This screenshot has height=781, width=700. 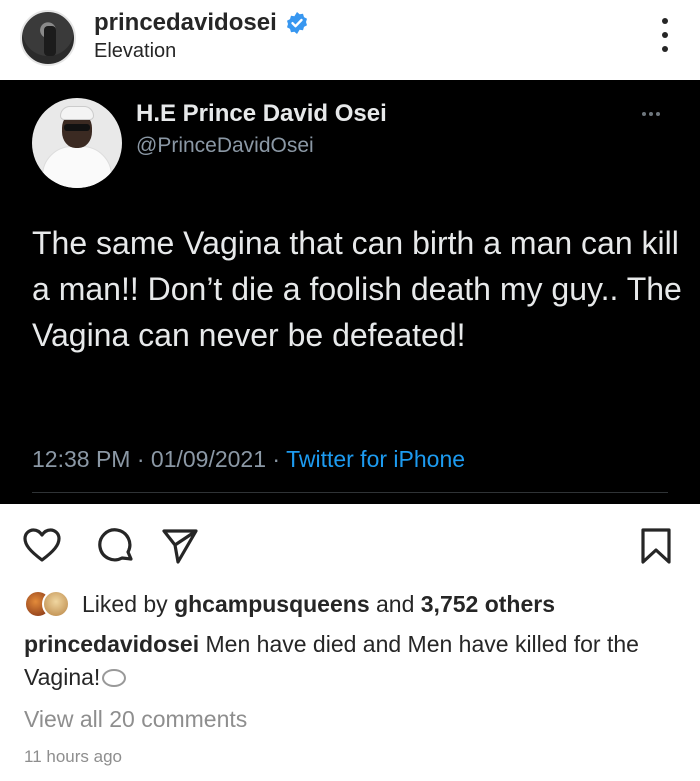 I want to click on tweet-source: Twitter for iPhone, so click(x=376, y=459).